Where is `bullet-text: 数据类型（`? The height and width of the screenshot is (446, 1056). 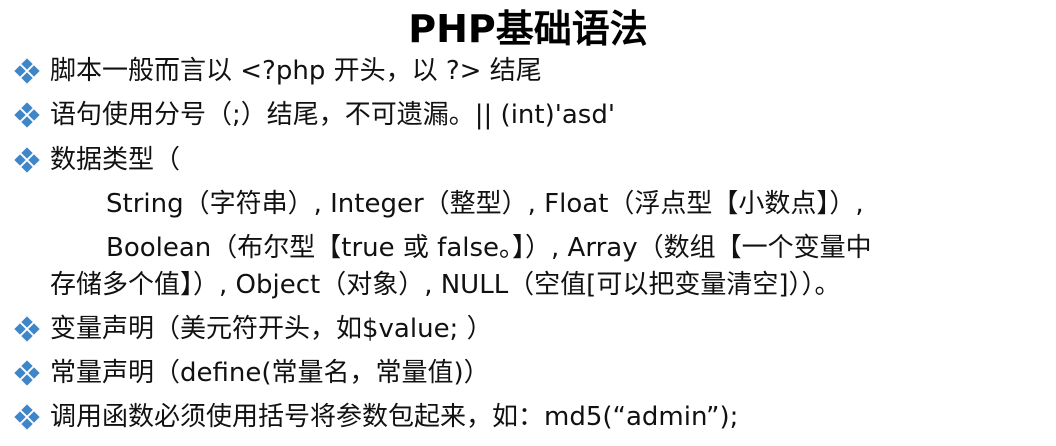 bullet-text: 数据类型（ is located at coordinates (115, 160).